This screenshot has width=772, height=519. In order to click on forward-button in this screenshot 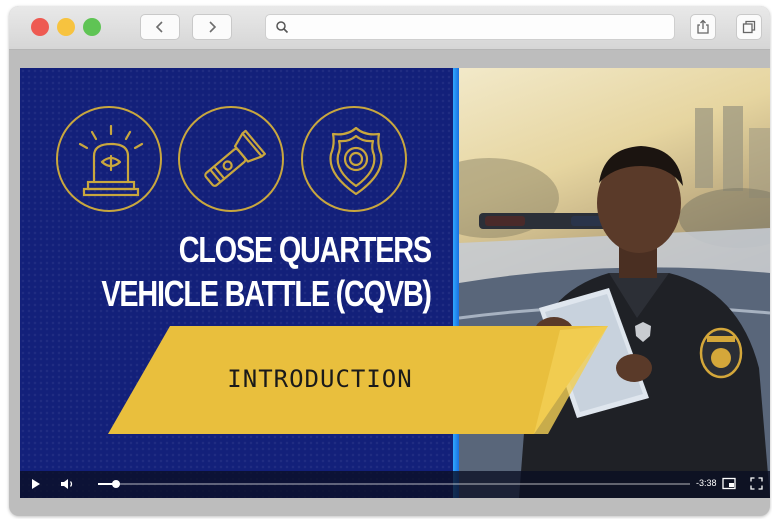, I will do `click(212, 27)`.